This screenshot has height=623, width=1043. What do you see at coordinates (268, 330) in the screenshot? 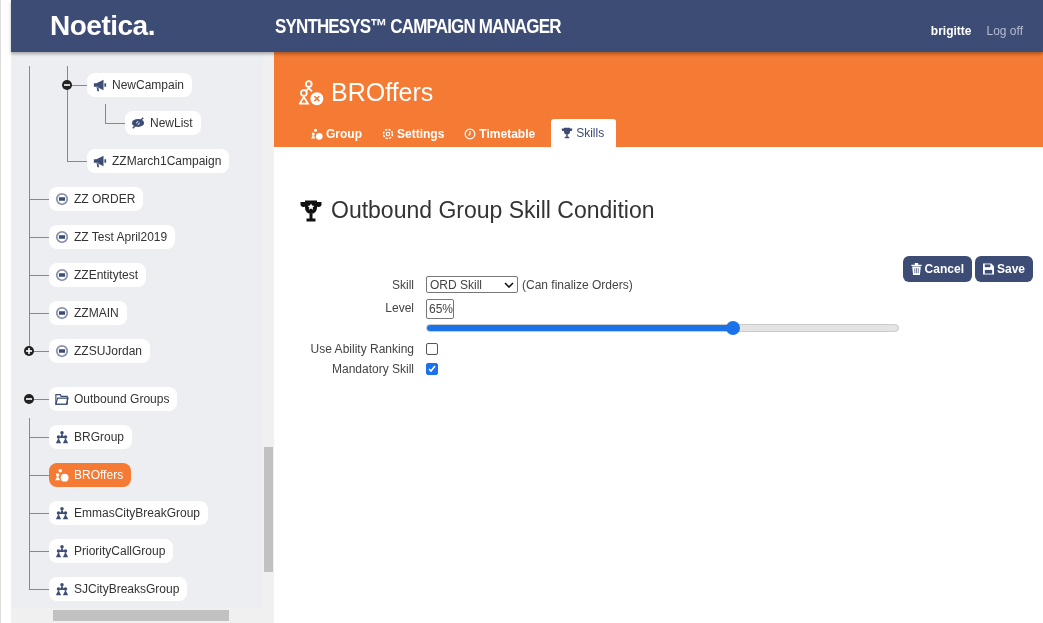
I see `vertical-scrollbar` at bounding box center [268, 330].